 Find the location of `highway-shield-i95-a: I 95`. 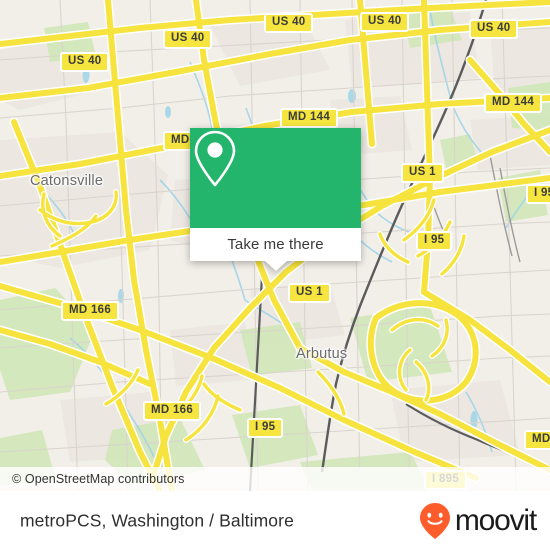

highway-shield-i95-a: I 95 is located at coordinates (538, 194).